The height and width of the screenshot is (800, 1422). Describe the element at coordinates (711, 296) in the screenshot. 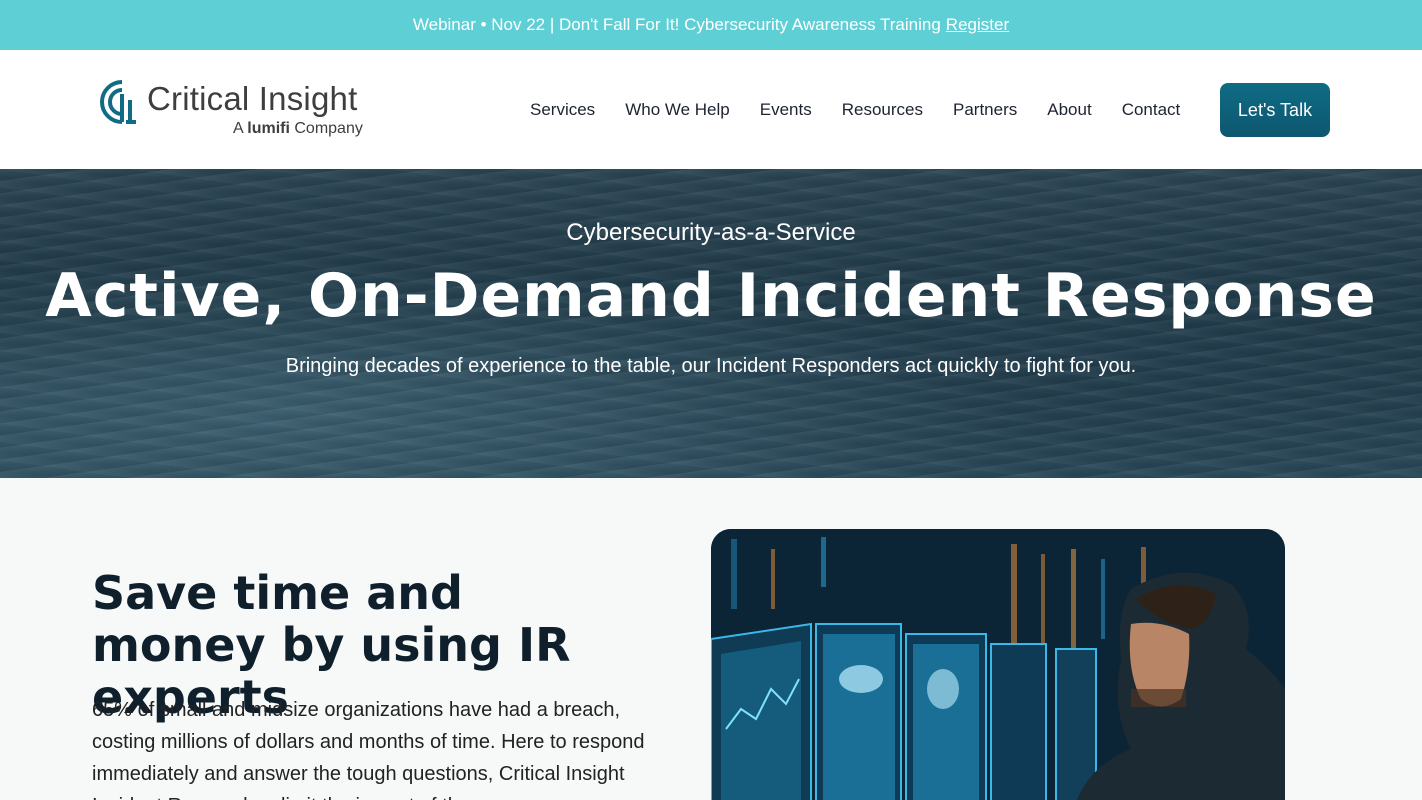

I see `hero-title: Active, On-Demand Incident Response` at that location.